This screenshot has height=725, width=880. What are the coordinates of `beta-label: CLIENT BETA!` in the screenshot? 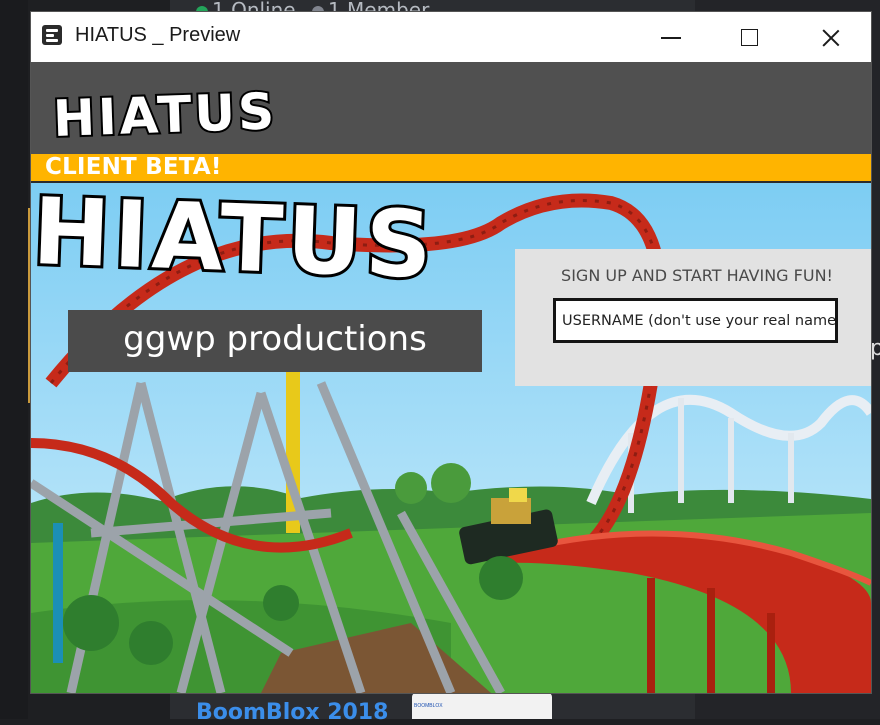 It's located at (133, 167).